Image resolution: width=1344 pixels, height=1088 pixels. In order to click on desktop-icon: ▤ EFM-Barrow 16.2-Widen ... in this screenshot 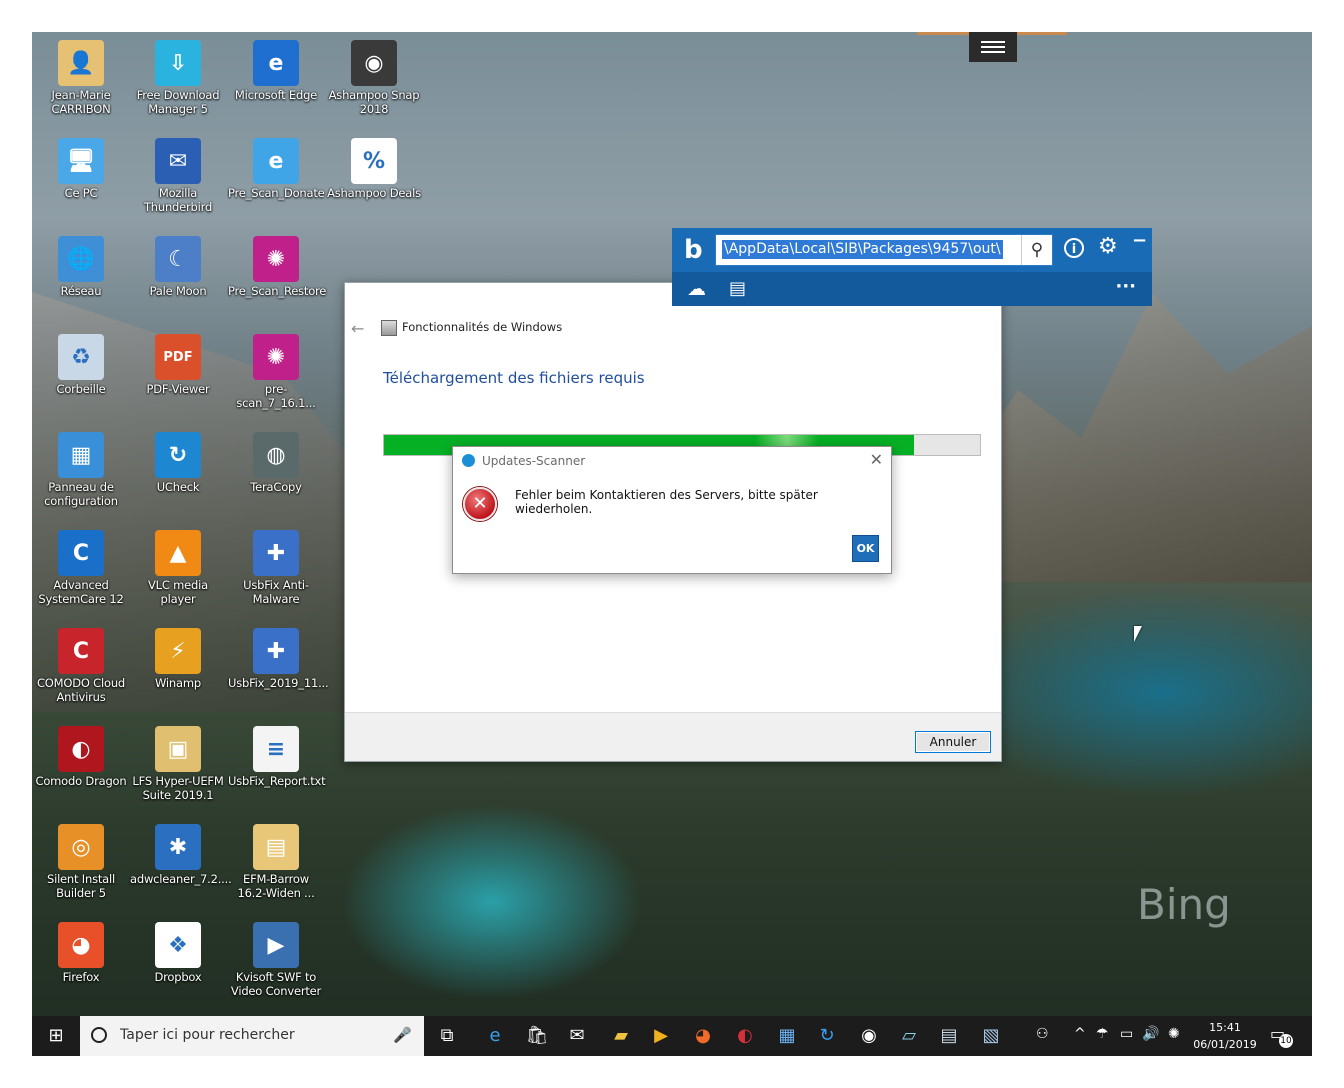, I will do `click(276, 860)`.